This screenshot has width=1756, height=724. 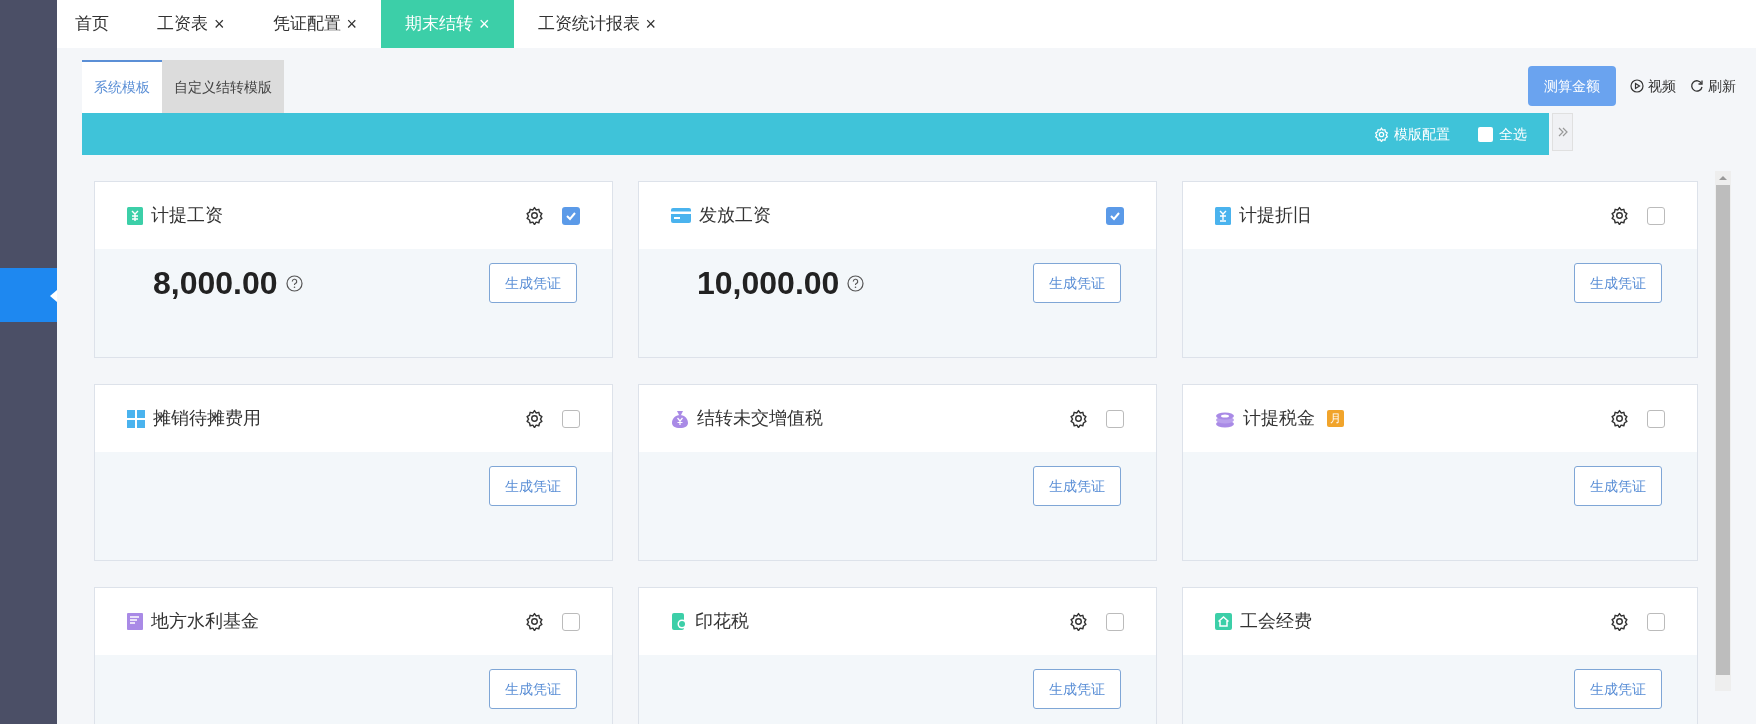 What do you see at coordinates (1502, 134) in the screenshot?
I see `select-all-checkbox: 全选` at bounding box center [1502, 134].